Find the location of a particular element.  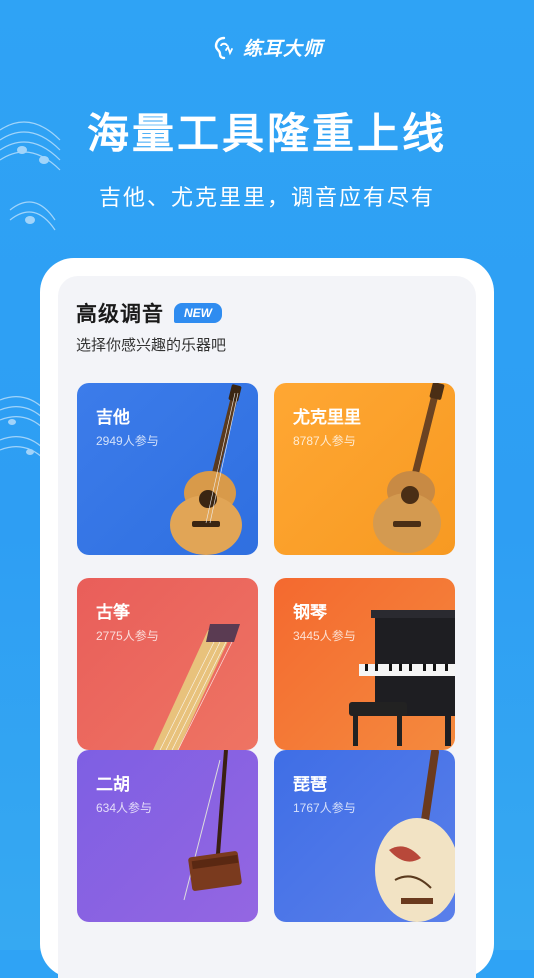

guzheng-icon is located at coordinates (196, 687).